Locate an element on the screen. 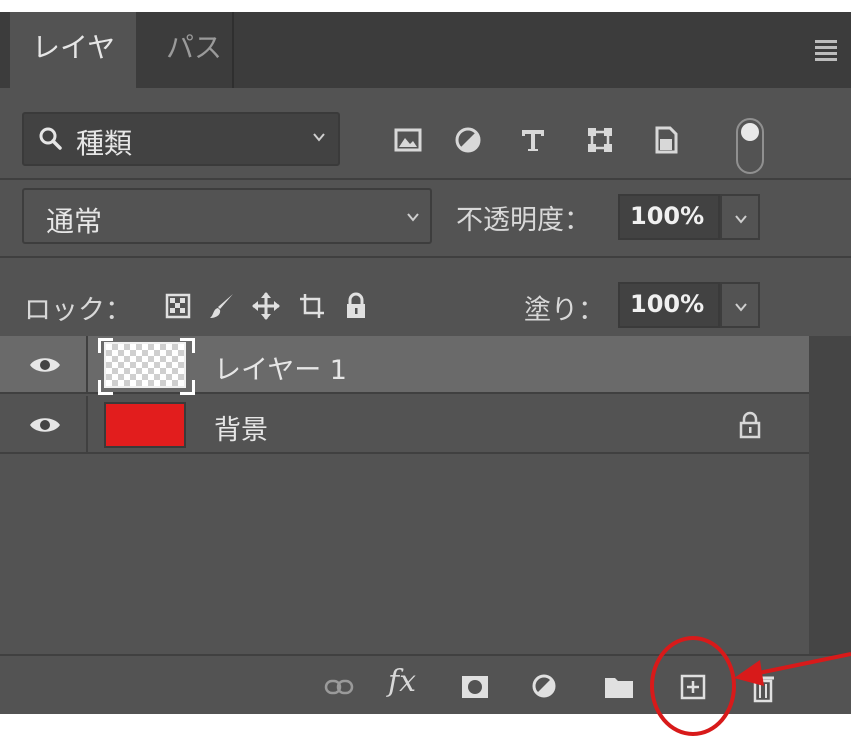  opacity-value: 100% is located at coordinates (667, 216).